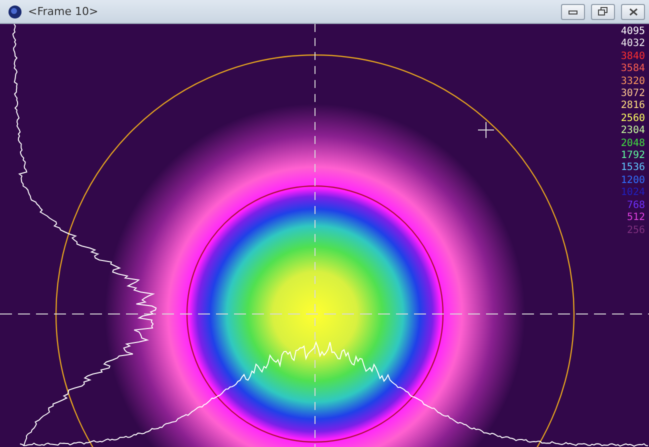 This screenshot has height=447, width=649. What do you see at coordinates (632, 156) in the screenshot?
I see `legend-label: 1792` at bounding box center [632, 156].